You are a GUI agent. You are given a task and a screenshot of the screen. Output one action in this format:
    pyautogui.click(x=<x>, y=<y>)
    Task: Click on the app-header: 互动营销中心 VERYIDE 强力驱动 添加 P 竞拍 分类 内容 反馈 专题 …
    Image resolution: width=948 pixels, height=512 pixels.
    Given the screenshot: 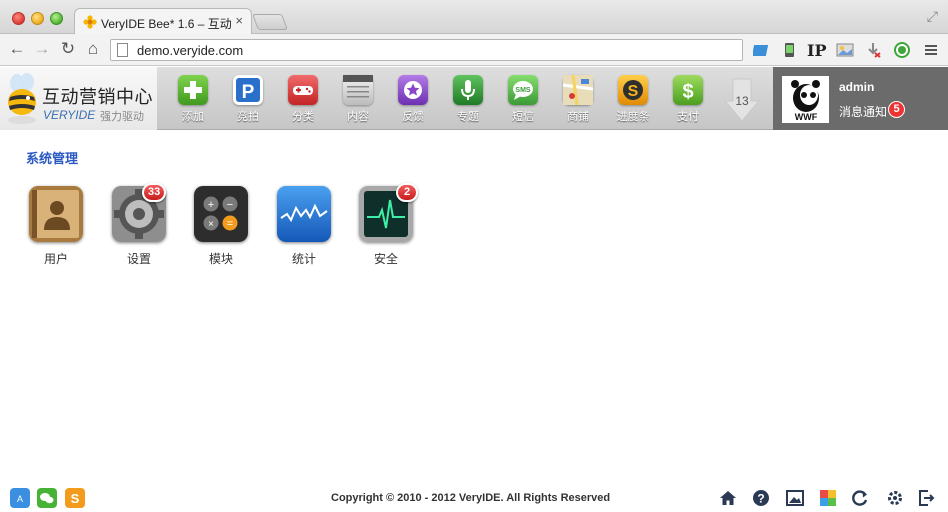 What is the action you would take?
    pyautogui.click(x=474, y=98)
    